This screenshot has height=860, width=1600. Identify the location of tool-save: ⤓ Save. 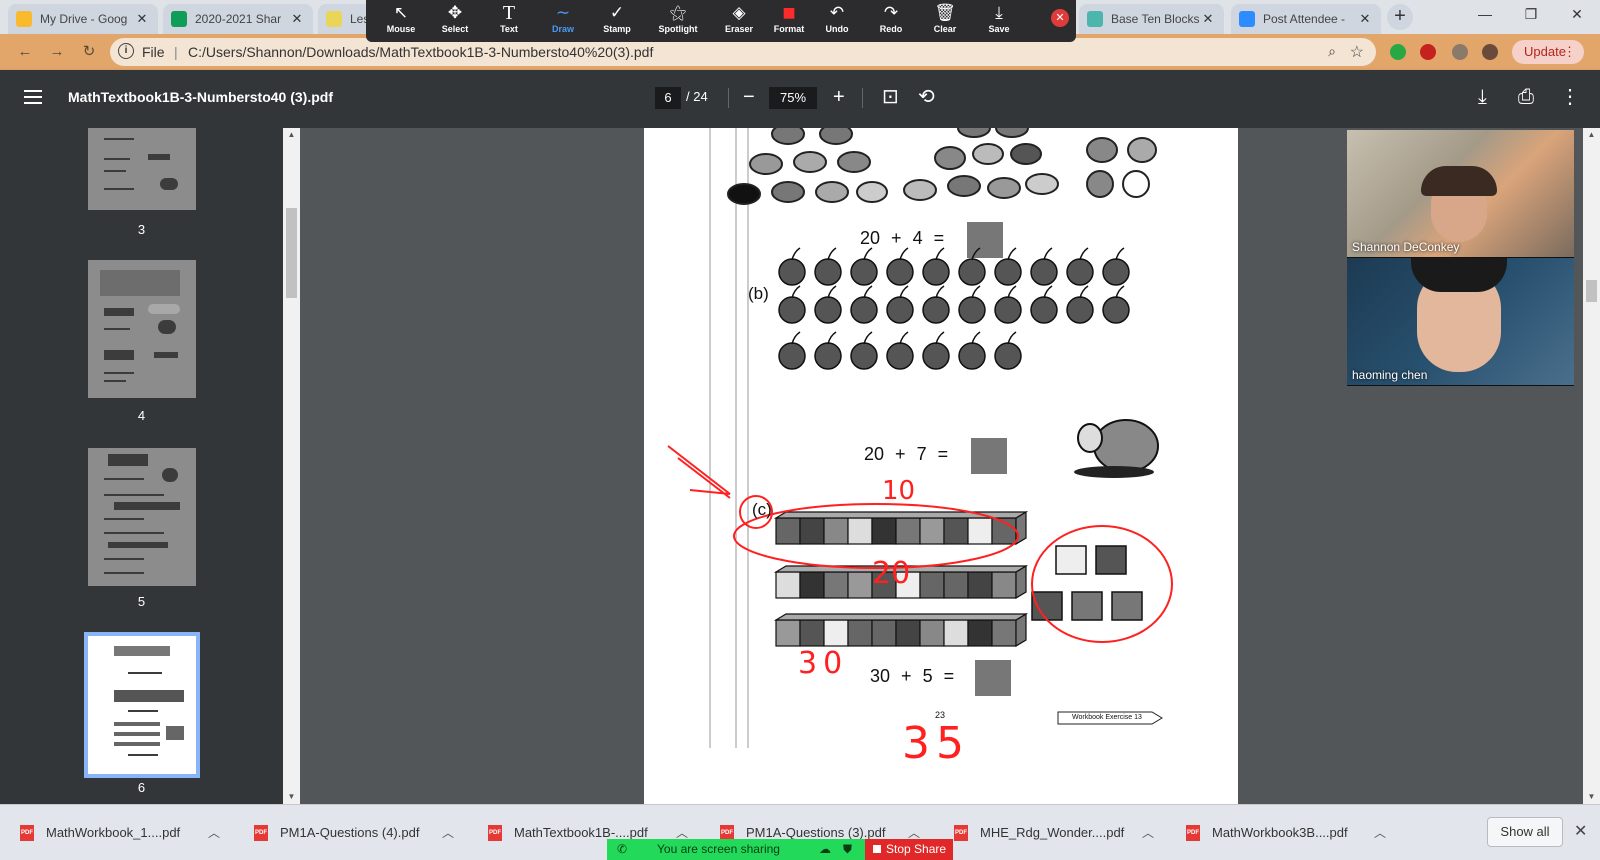
(999, 22).